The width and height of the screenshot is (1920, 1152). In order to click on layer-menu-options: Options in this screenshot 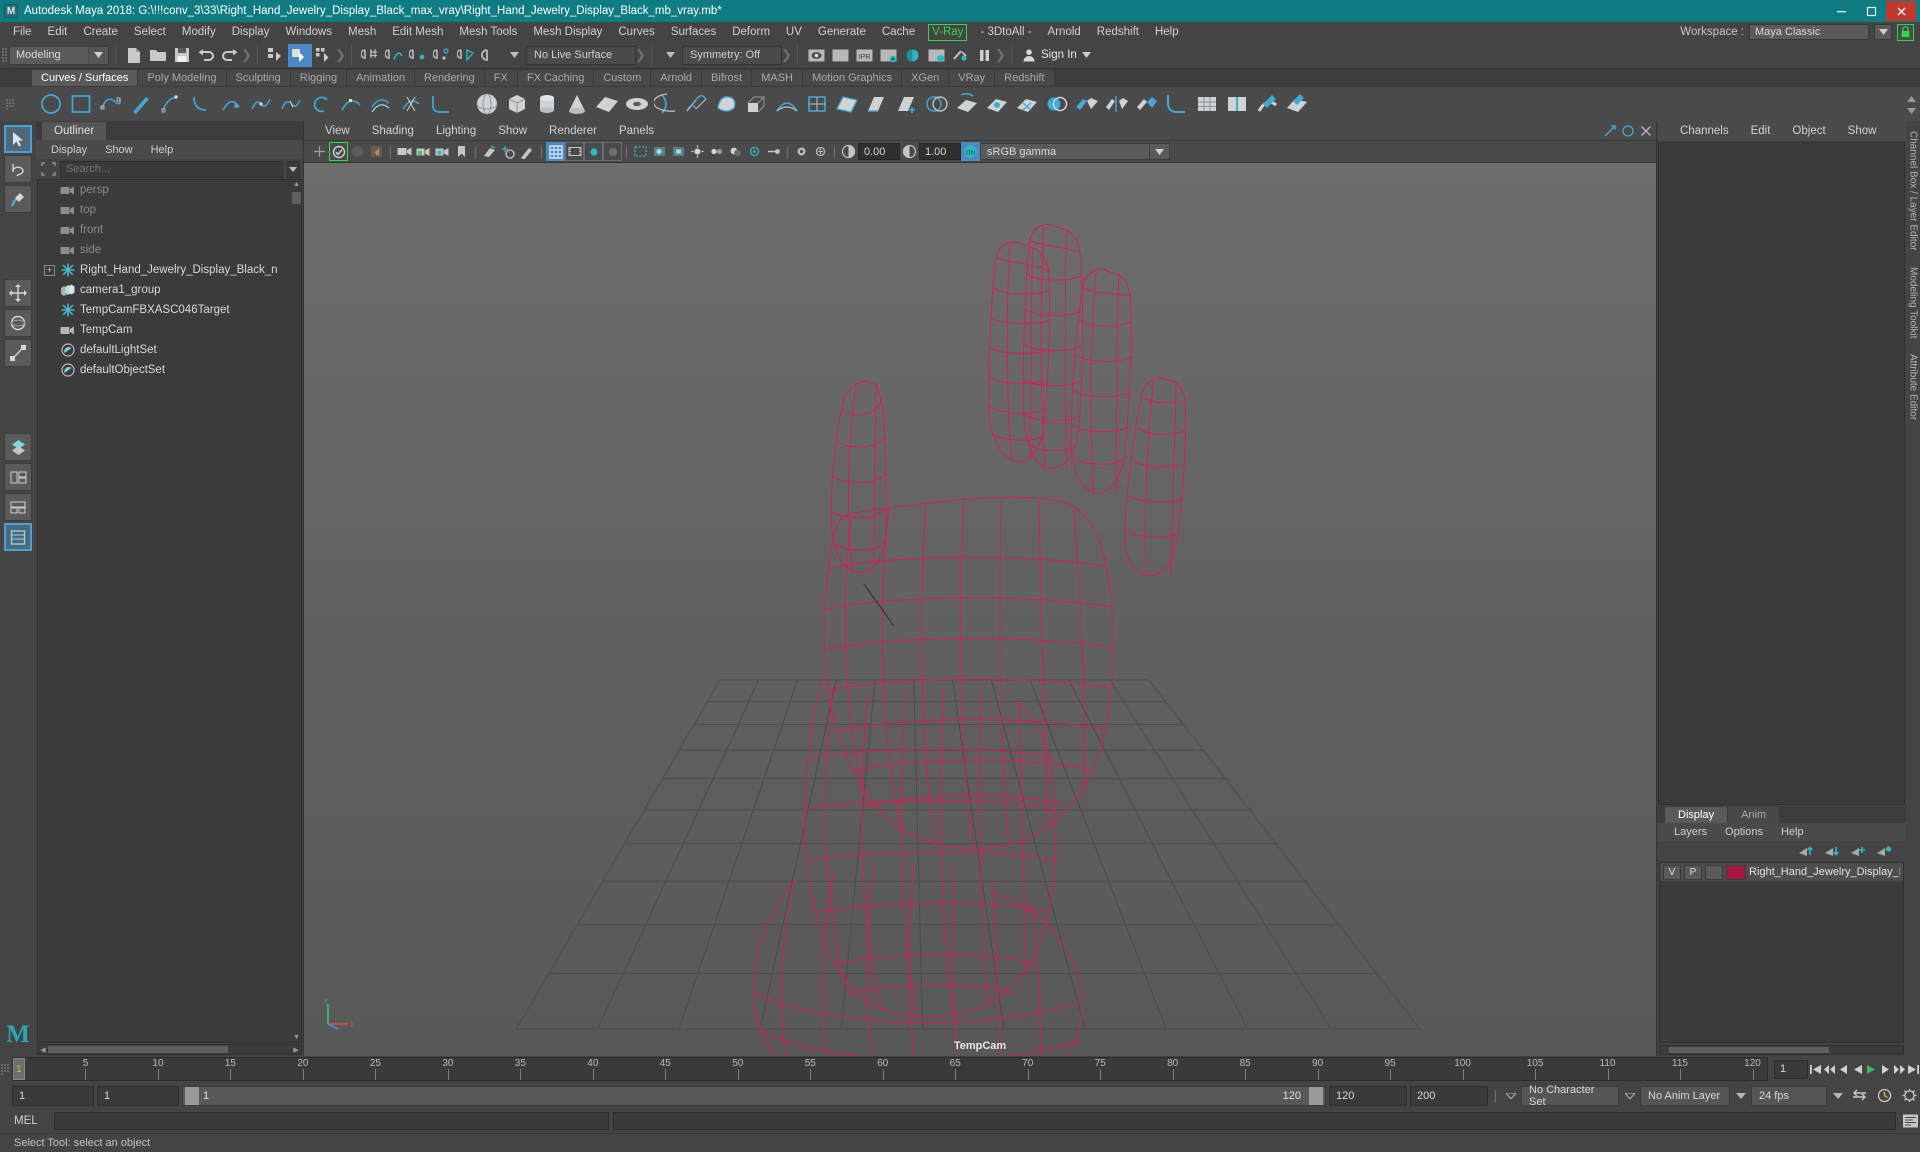, I will do `click(1744, 832)`.